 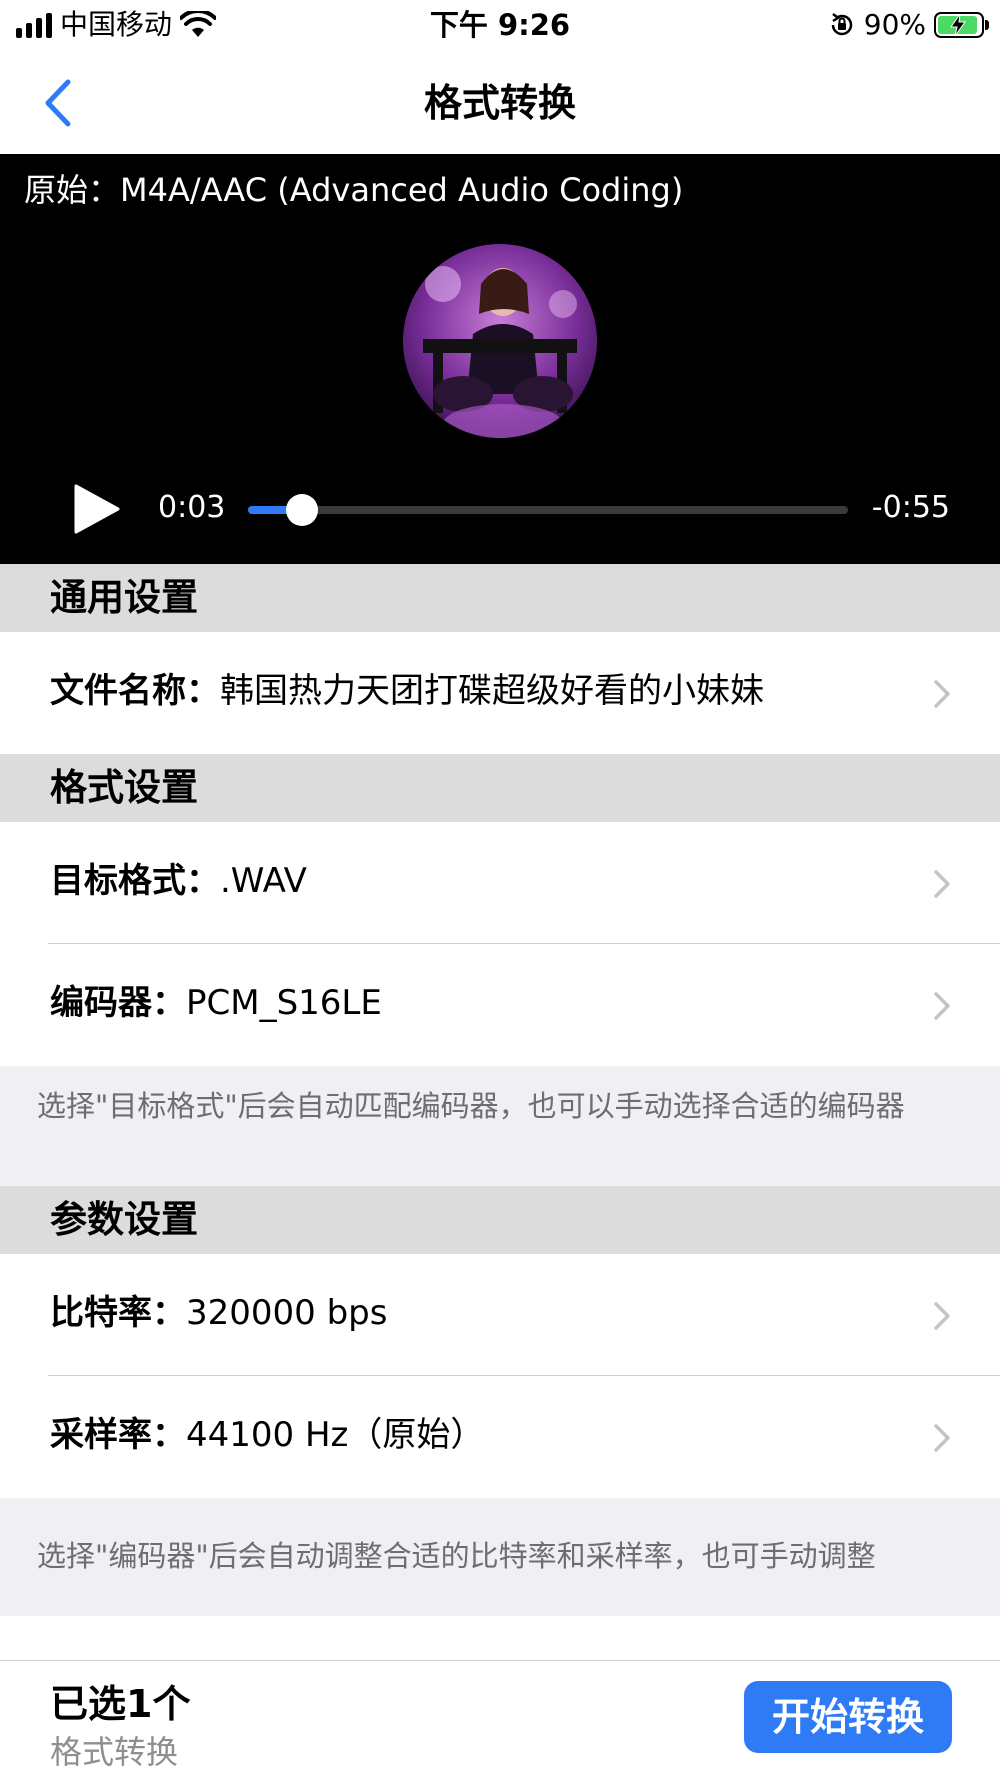 I want to click on battery-charging-icon, so click(x=961, y=25).